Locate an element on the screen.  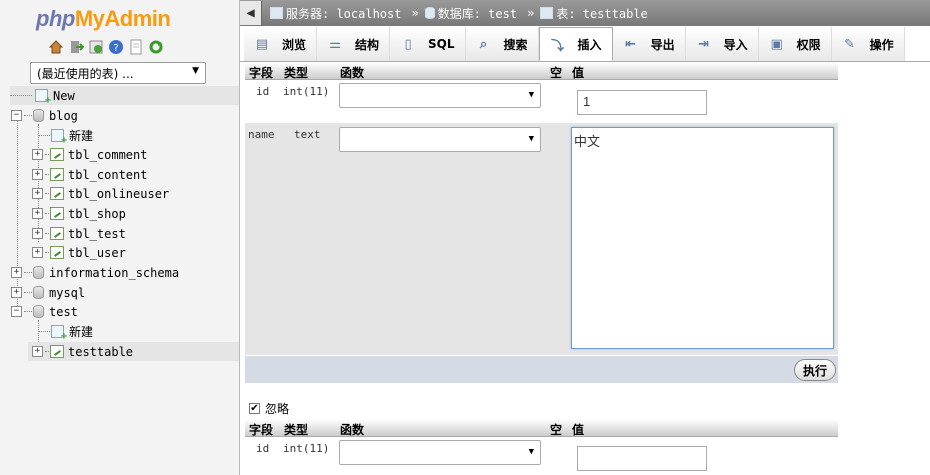
tab-export: ⇤ 导出 is located at coordinates (649, 44).